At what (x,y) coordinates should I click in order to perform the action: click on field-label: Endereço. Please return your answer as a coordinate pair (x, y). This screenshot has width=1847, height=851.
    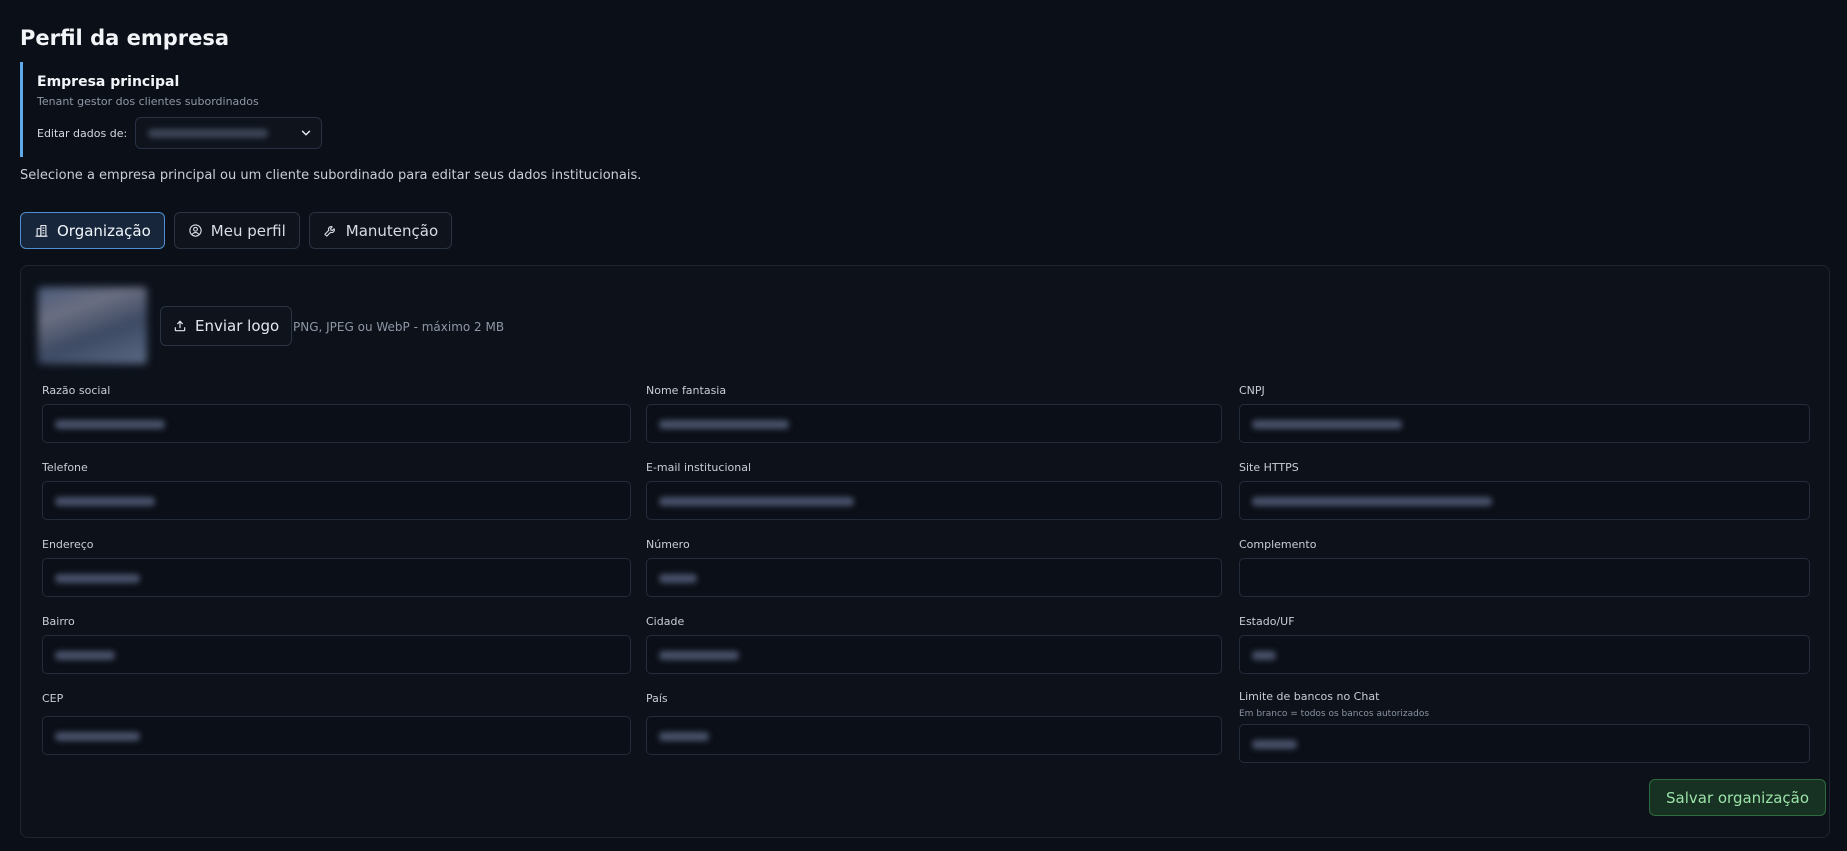
    Looking at the image, I should click on (68, 544).